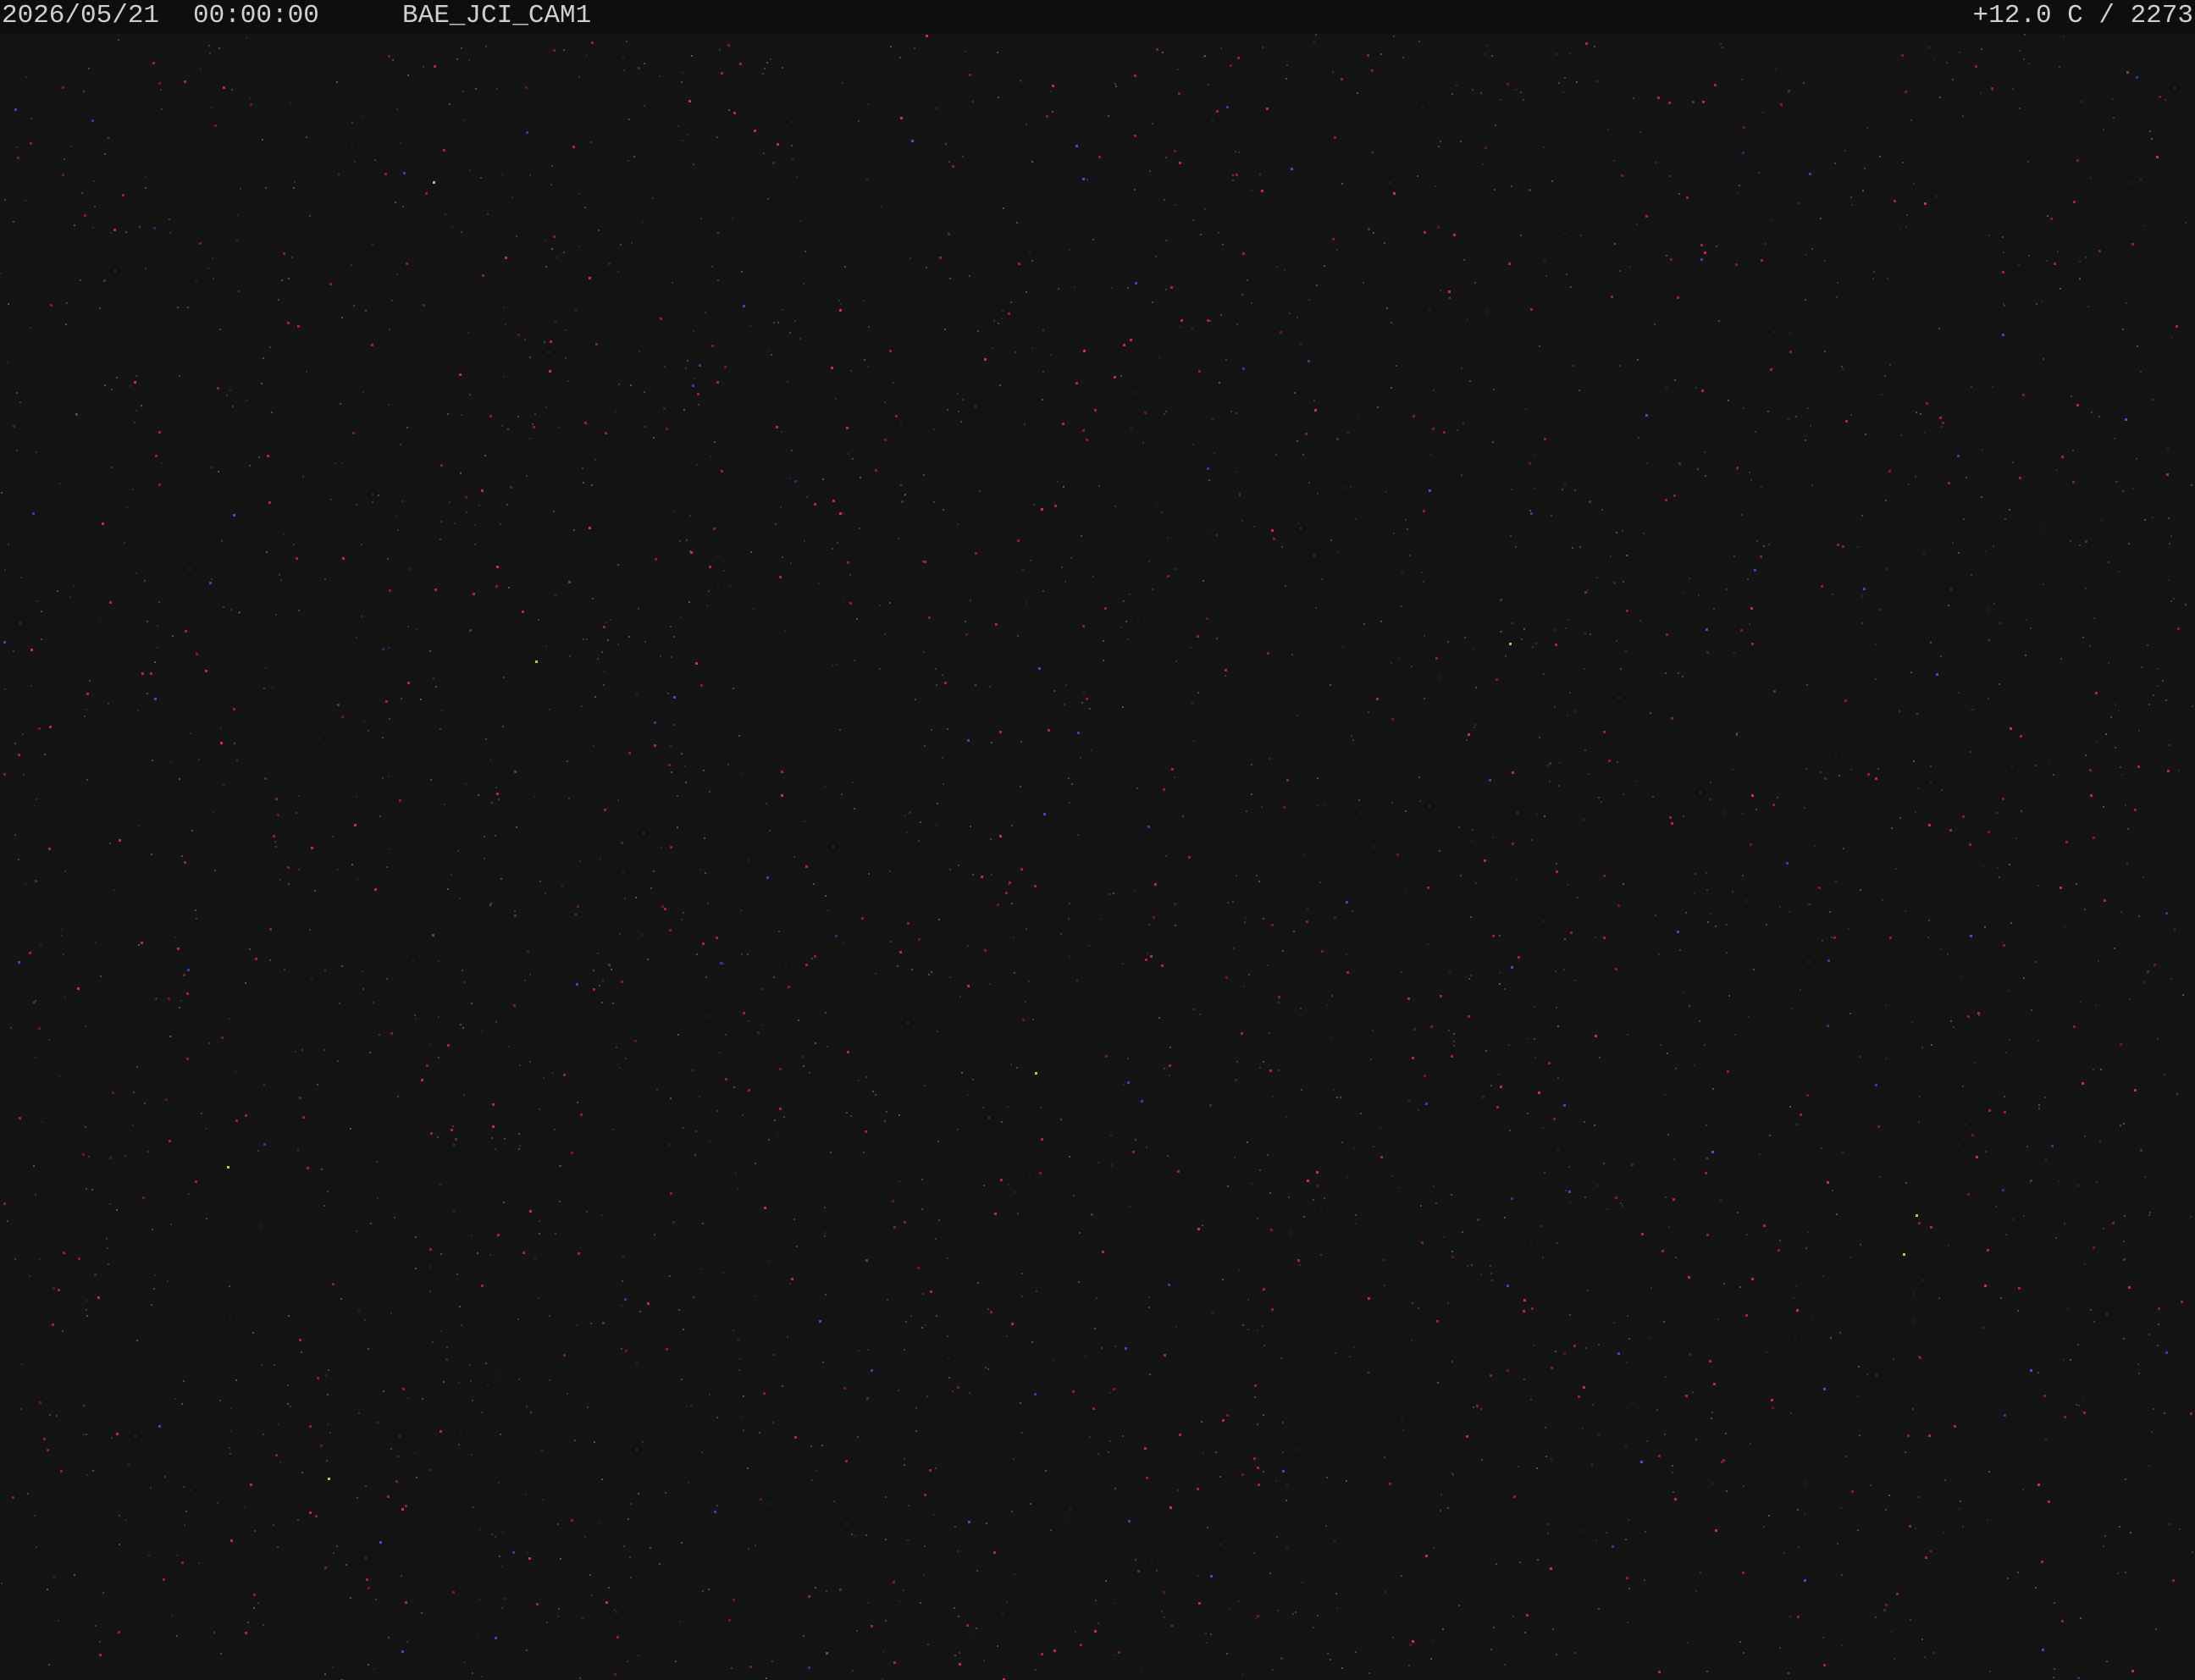  What do you see at coordinates (256, 15) in the screenshot?
I see `osd-time: 00:00:00` at bounding box center [256, 15].